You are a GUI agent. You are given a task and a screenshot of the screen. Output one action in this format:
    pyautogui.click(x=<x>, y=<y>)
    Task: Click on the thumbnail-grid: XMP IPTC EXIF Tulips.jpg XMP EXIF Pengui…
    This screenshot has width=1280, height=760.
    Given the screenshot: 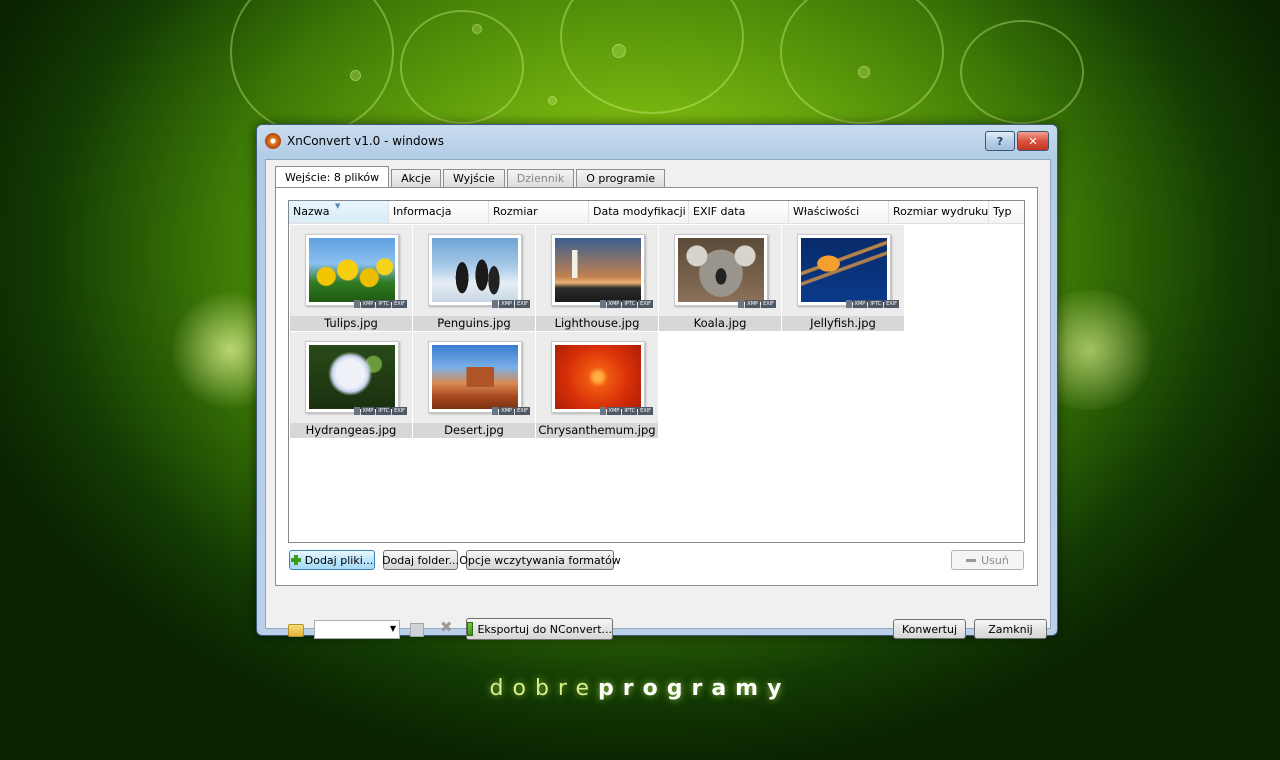 What is the action you would take?
    pyautogui.click(x=600, y=332)
    